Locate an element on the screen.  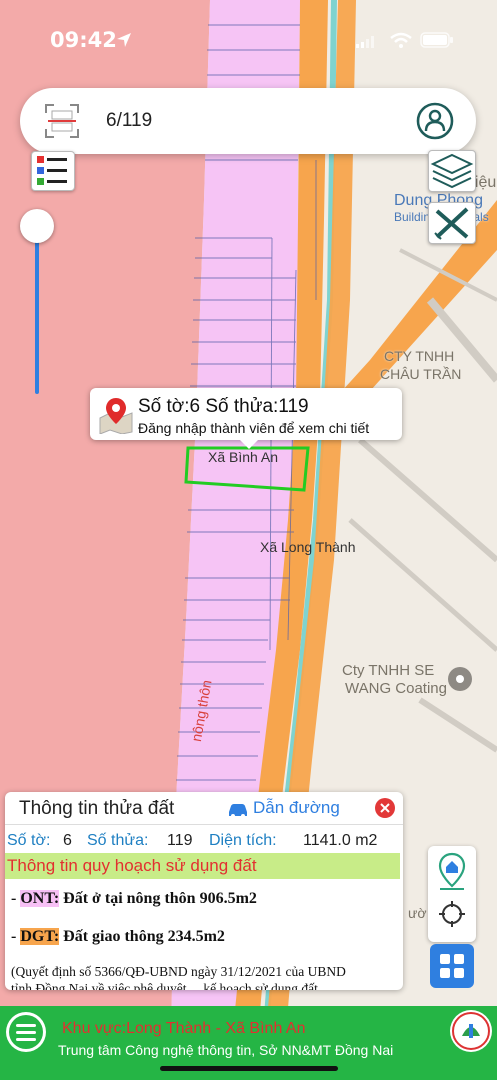
area-value: 1141.0 m2 is located at coordinates (340, 840).